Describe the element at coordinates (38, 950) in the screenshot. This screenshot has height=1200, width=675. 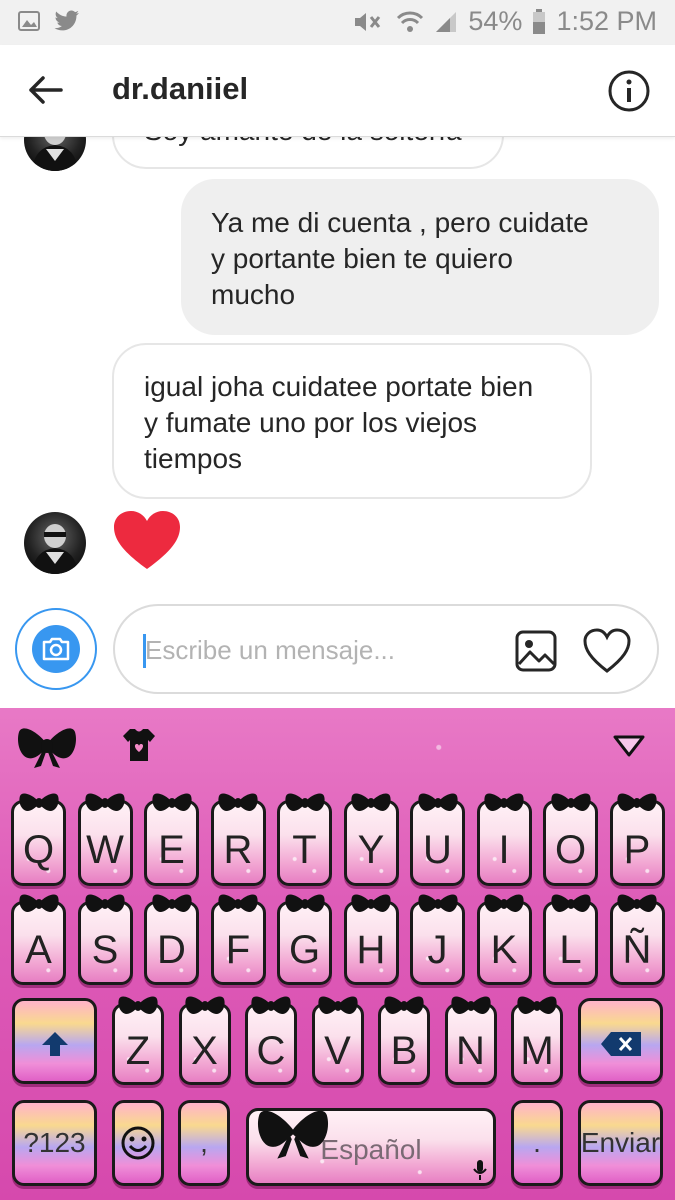
I see `key-label: A` at that location.